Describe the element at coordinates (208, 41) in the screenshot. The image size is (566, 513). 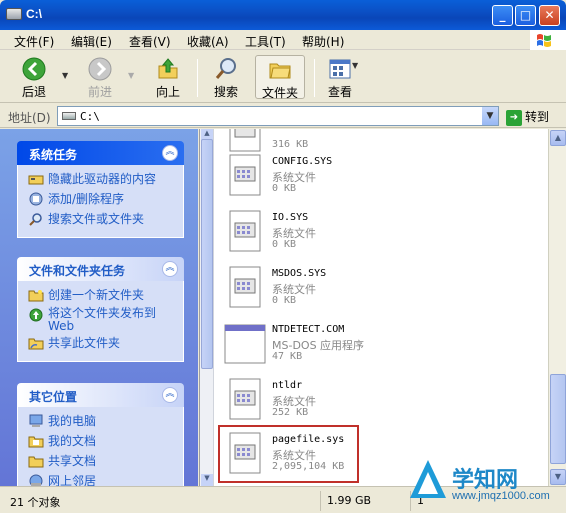
I see `menu-favorites: 收藏(A)` at that location.